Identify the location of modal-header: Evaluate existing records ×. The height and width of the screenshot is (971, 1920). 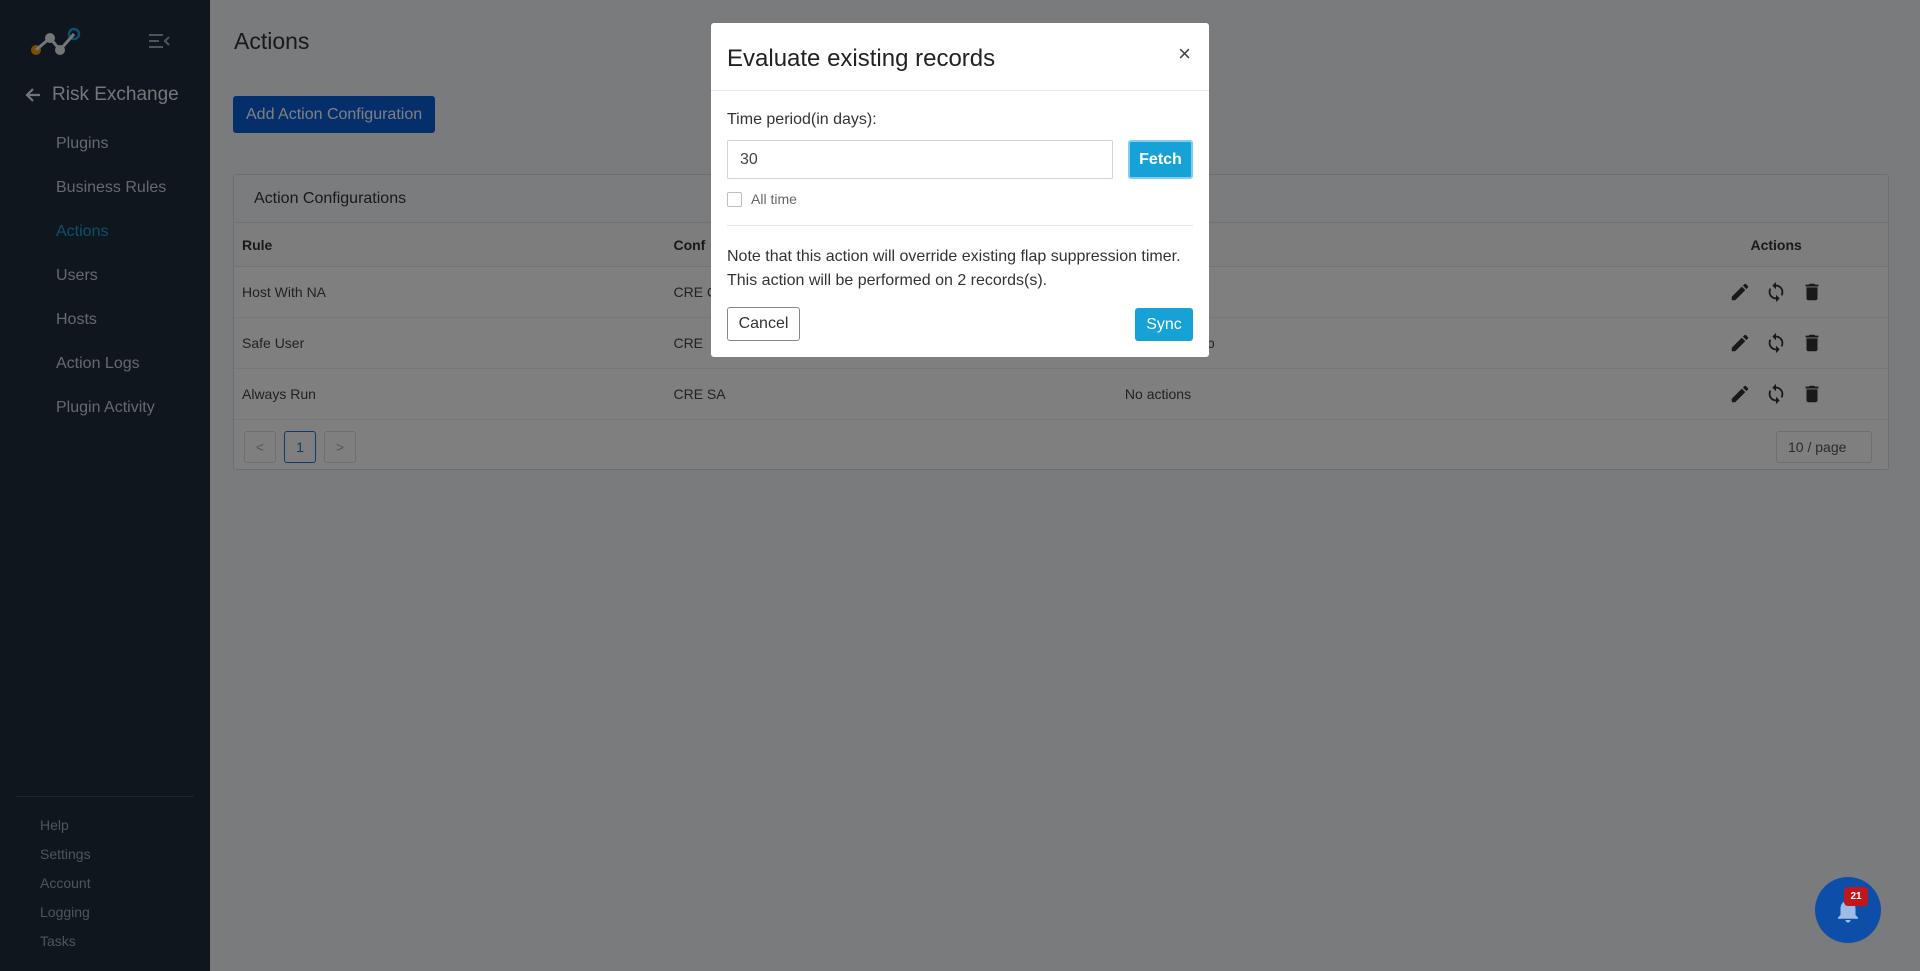
(960, 57).